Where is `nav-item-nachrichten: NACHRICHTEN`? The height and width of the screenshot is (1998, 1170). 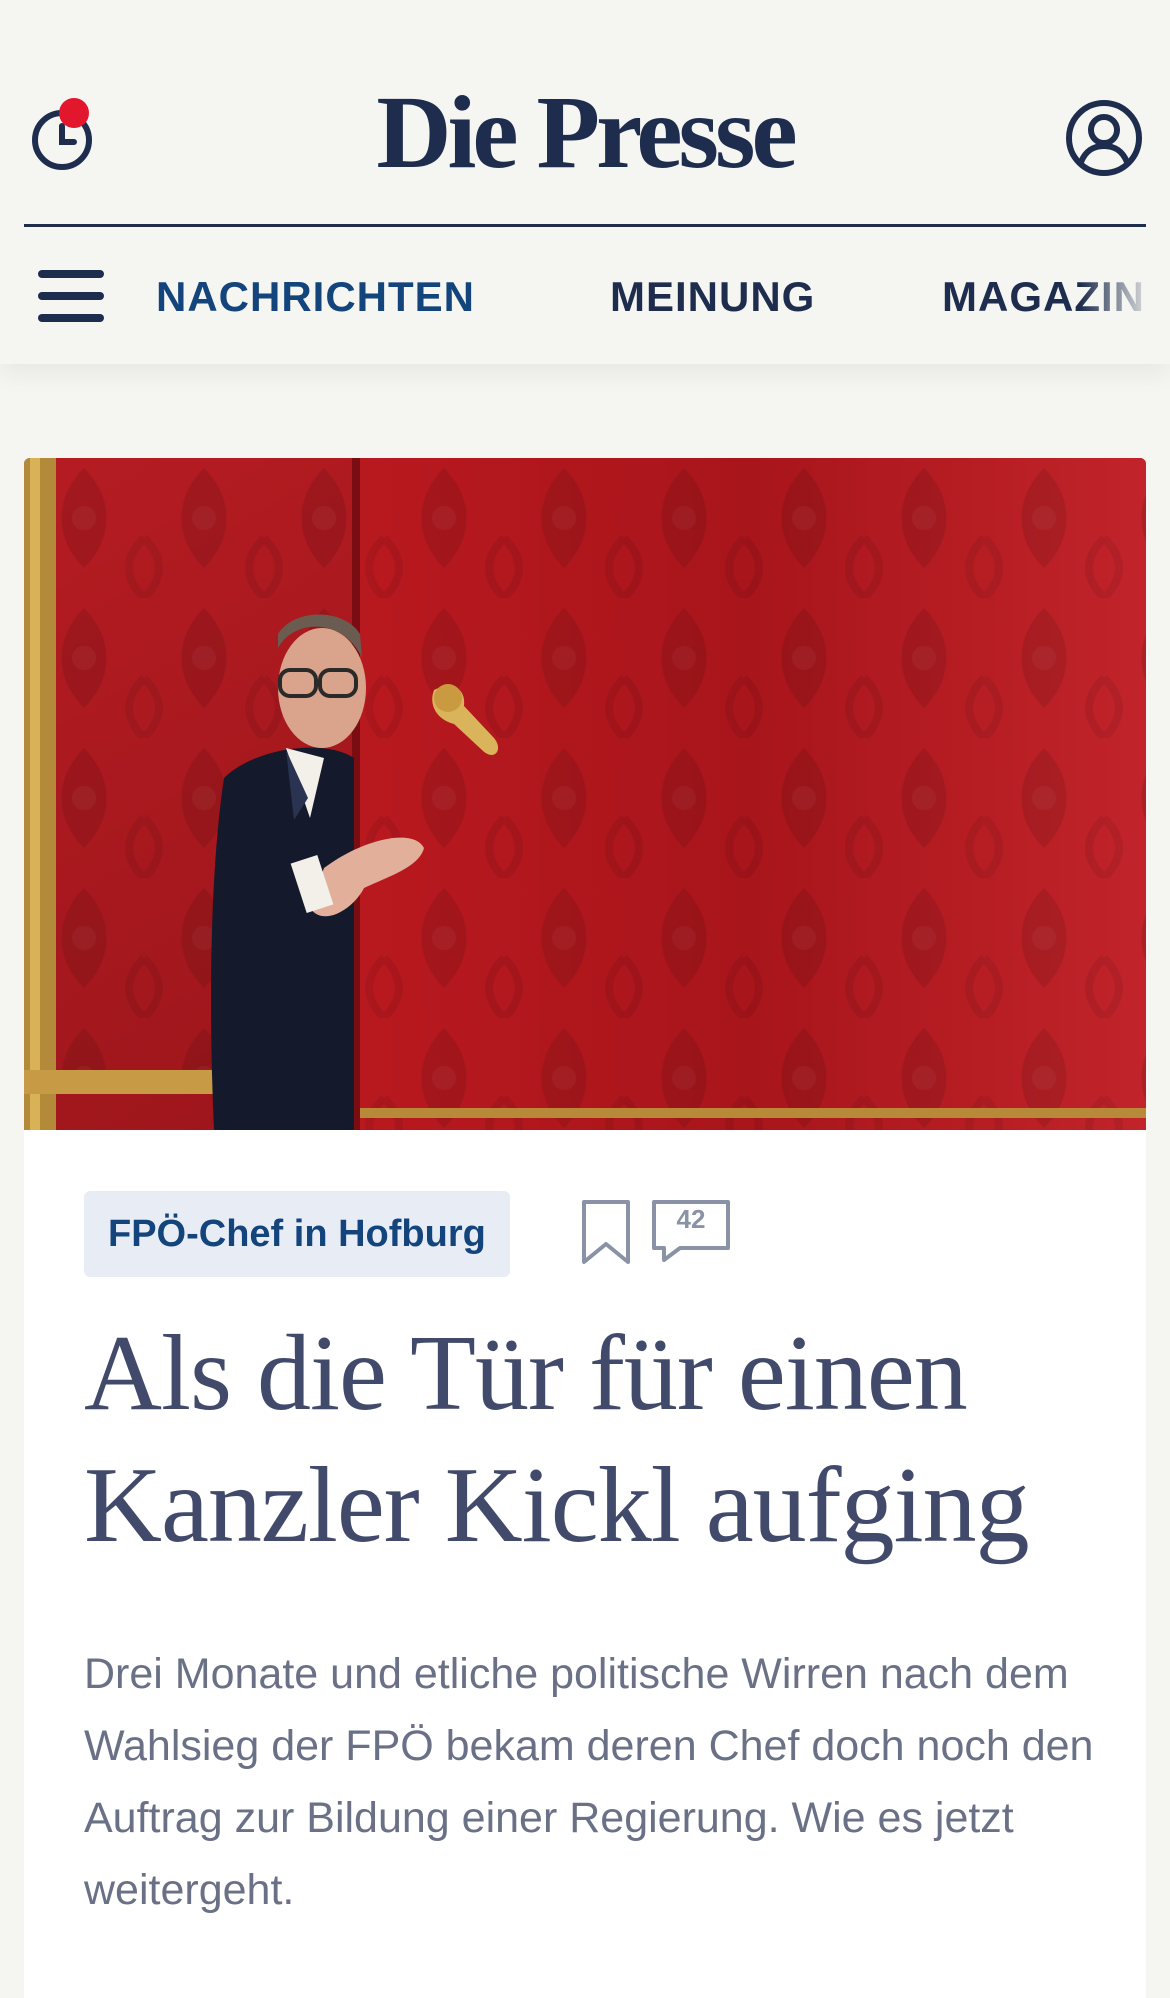 nav-item-nachrichten: NACHRICHTEN is located at coordinates (315, 297).